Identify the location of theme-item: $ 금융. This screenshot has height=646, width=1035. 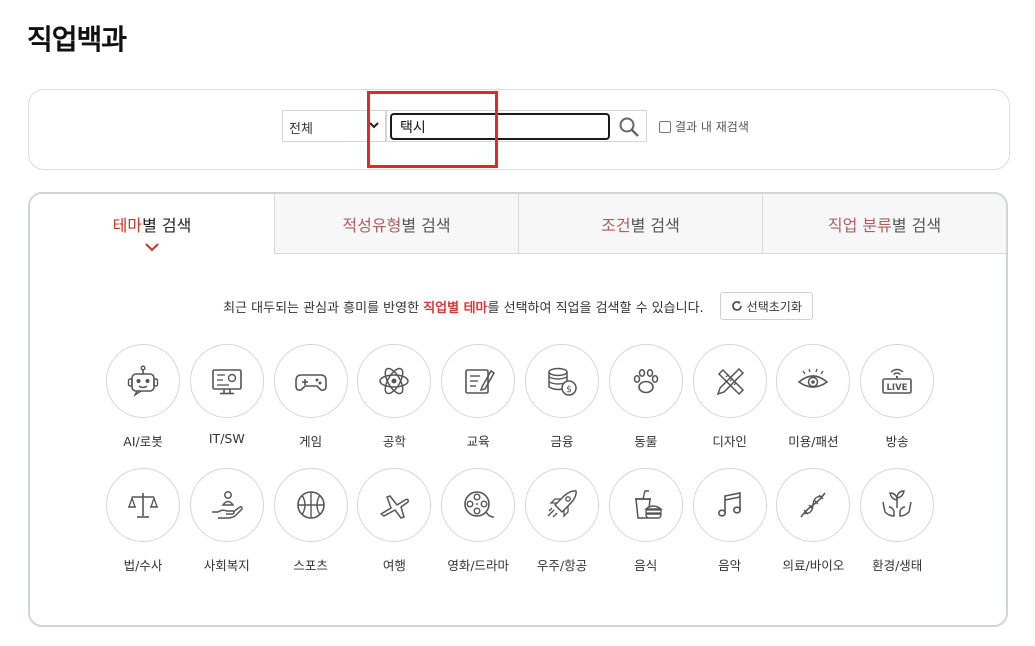
(562, 397).